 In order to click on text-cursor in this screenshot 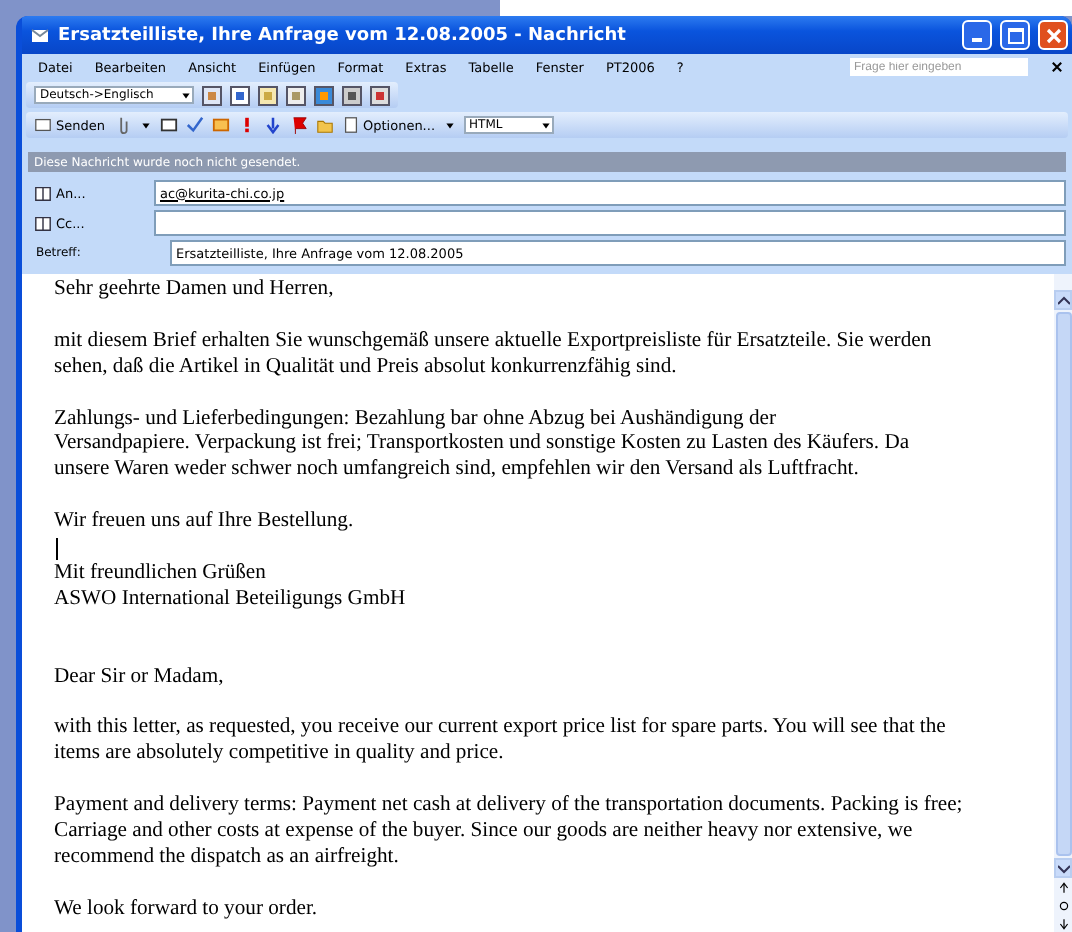, I will do `click(57, 549)`.